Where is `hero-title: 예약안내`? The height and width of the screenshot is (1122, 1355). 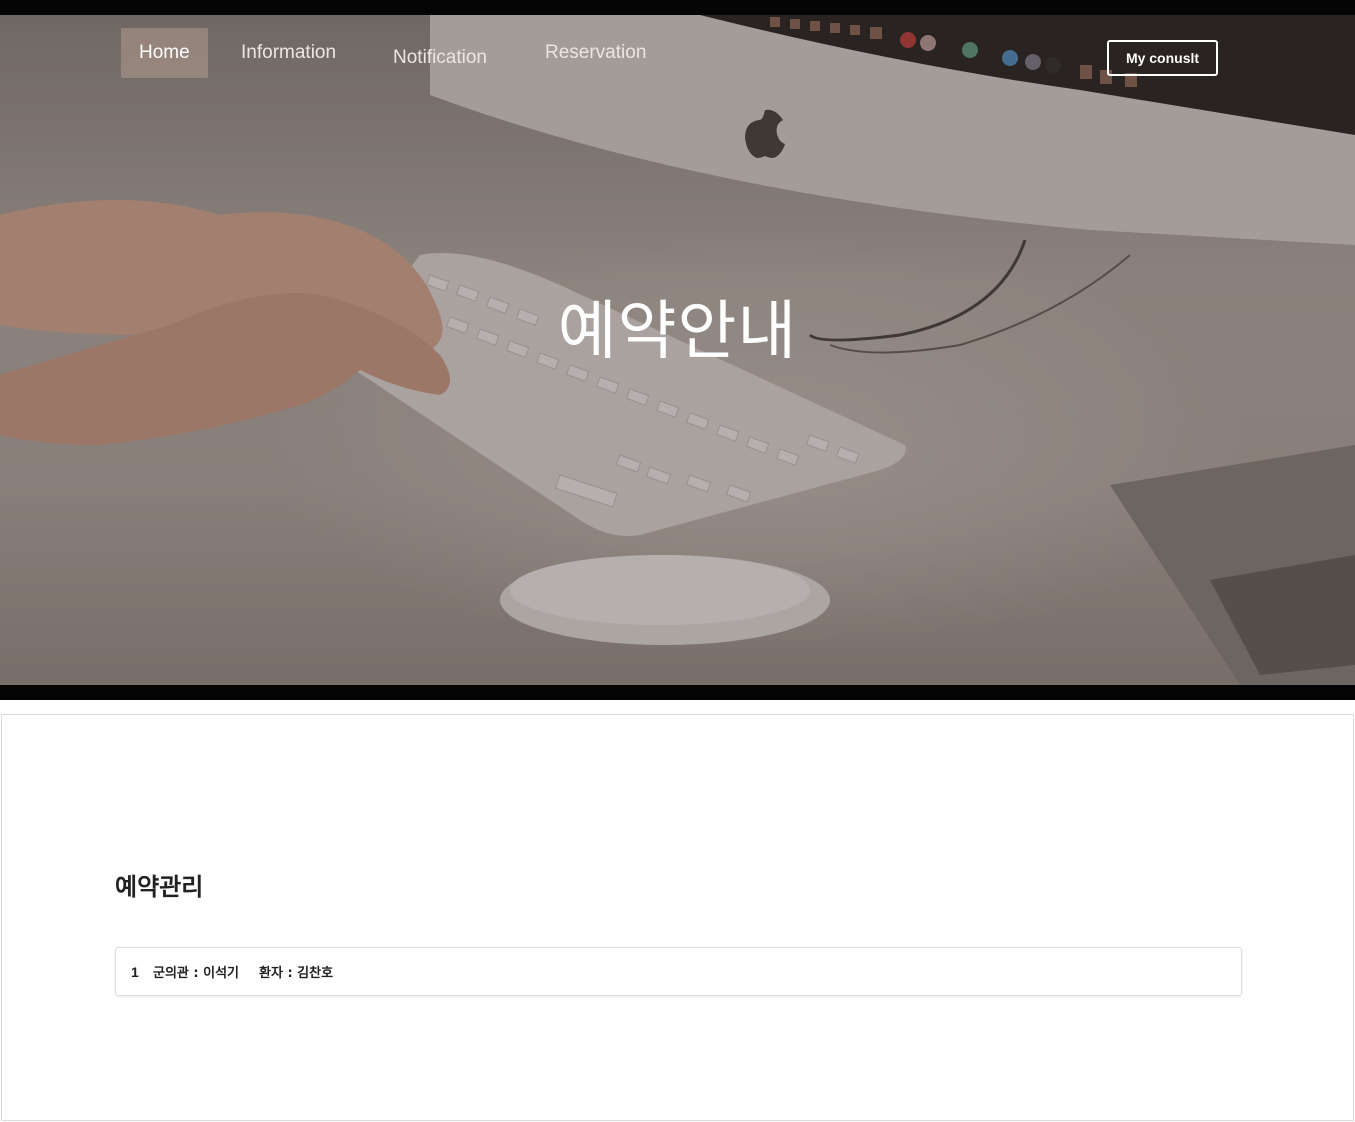 hero-title: 예약안내 is located at coordinates (677, 332).